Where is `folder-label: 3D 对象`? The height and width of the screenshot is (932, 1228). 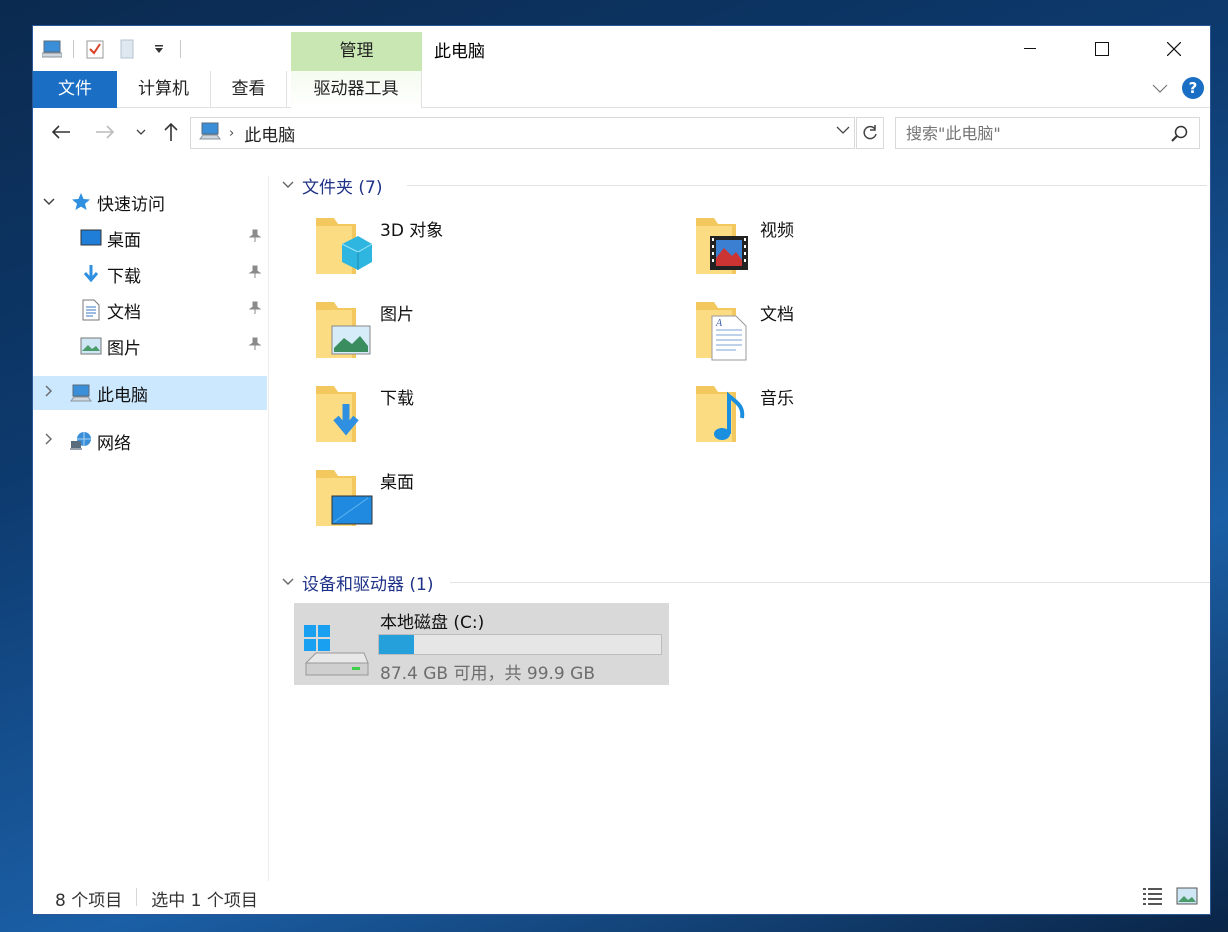
folder-label: 3D 对象 is located at coordinates (412, 231).